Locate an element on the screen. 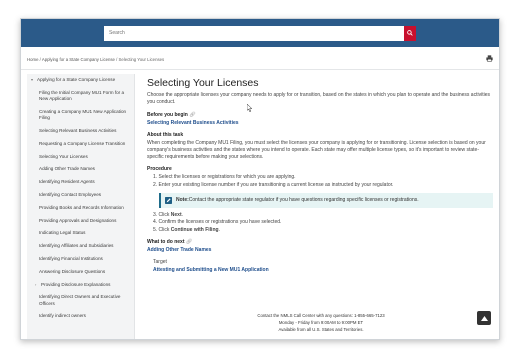 The height and width of the screenshot is (360, 522). what-next-heading: What to do next 🔗︎ is located at coordinates (170, 241).